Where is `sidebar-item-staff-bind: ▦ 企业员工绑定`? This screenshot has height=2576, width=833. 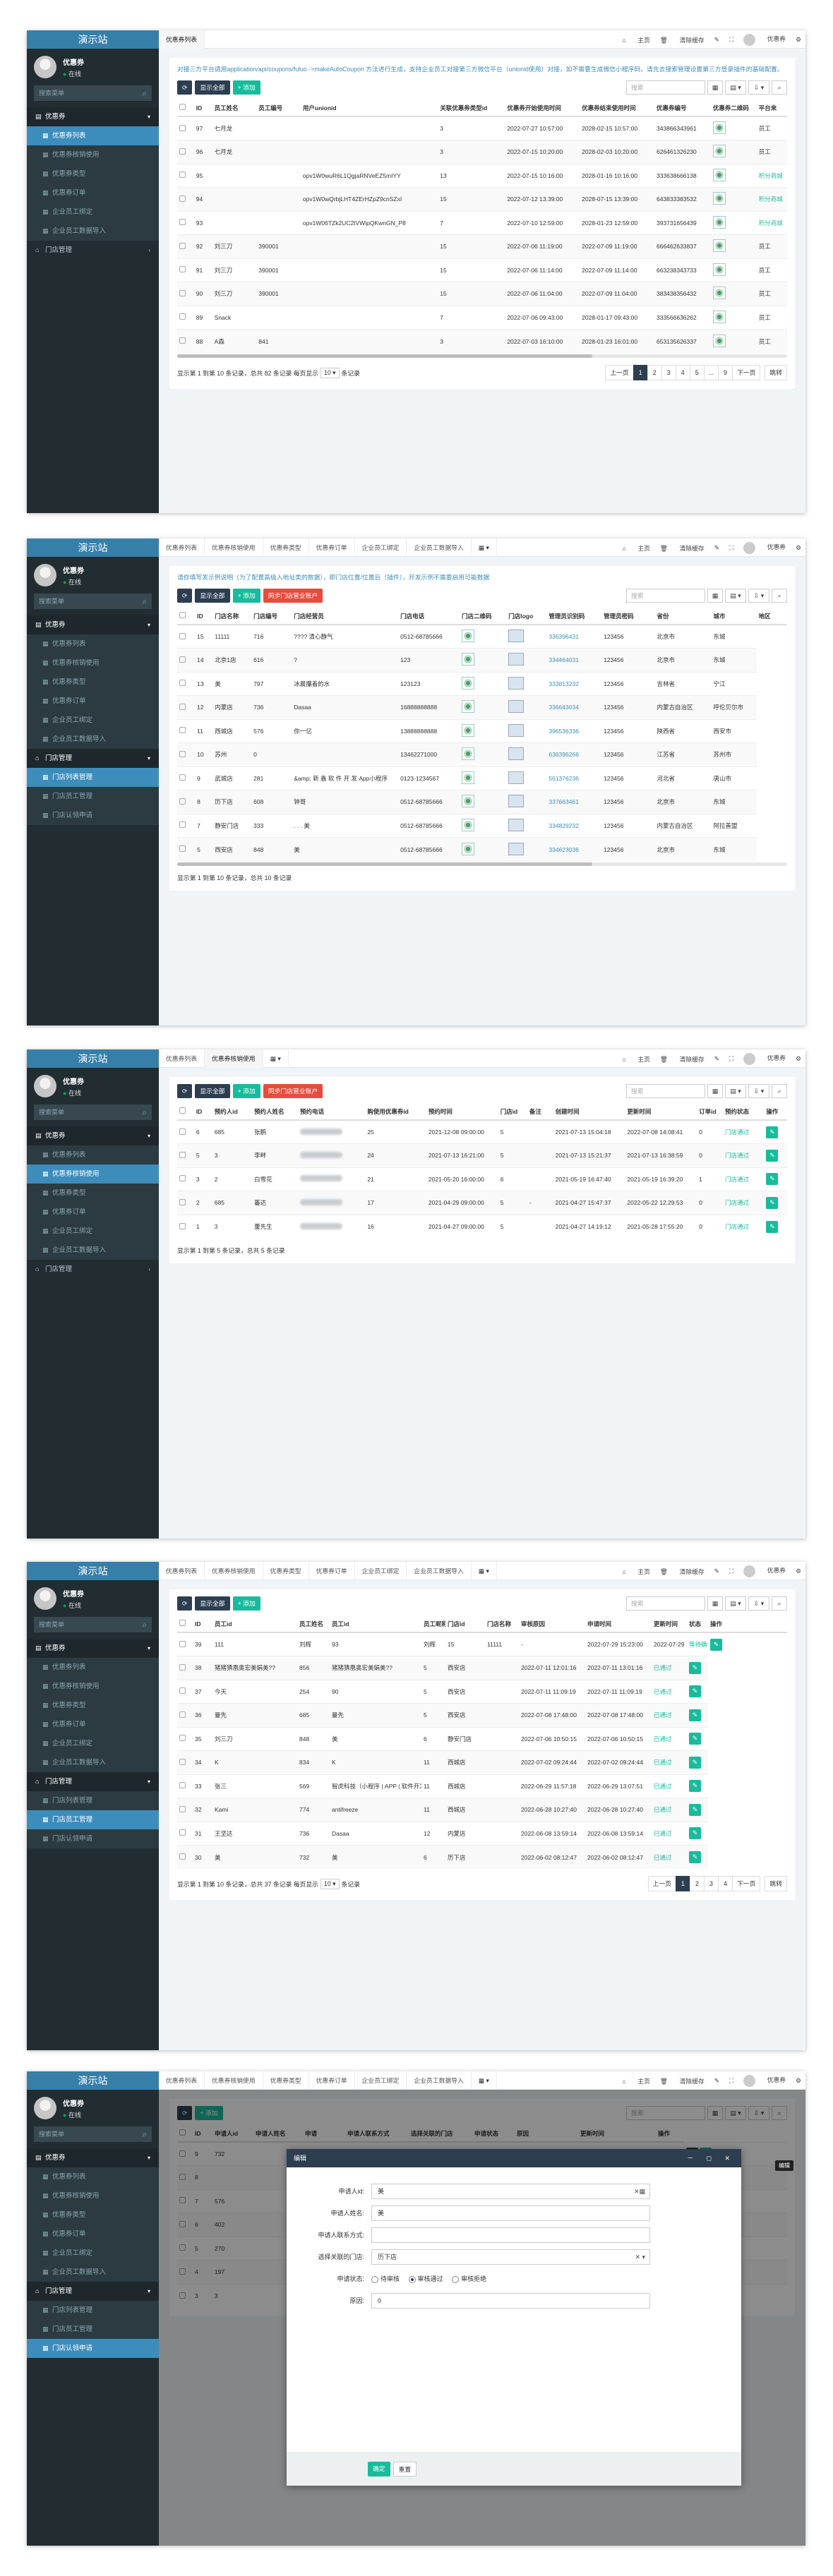
sidebar-item-staff-bind: ▦ 企业员工绑定 is located at coordinates (93, 720).